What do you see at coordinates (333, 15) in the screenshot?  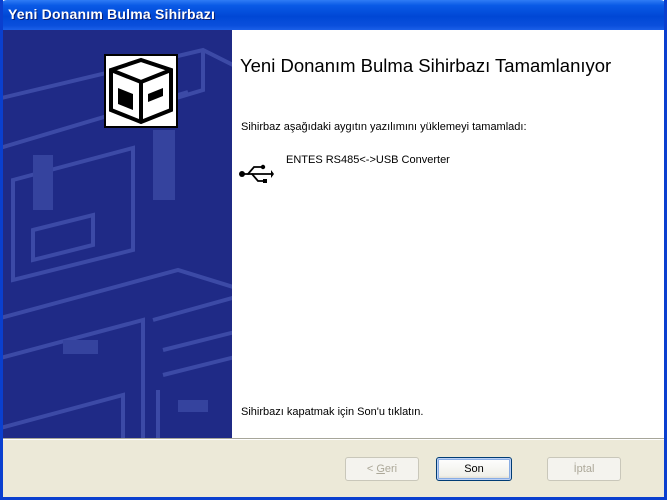 I see `title-bar: Yeni Donanım Bulma Sihirbazı` at bounding box center [333, 15].